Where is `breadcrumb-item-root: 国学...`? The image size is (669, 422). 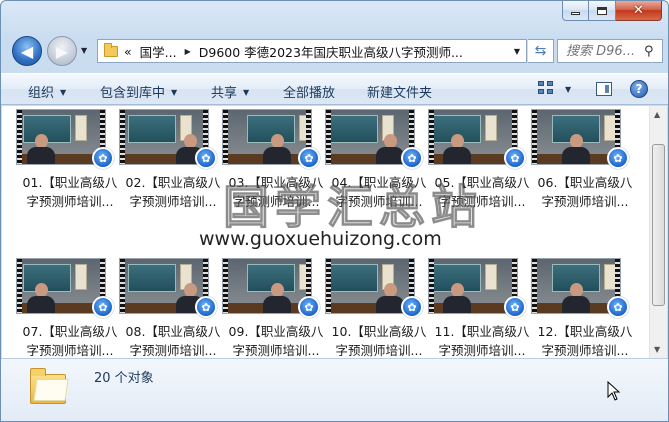
breadcrumb-item-root: 国学... is located at coordinates (158, 51).